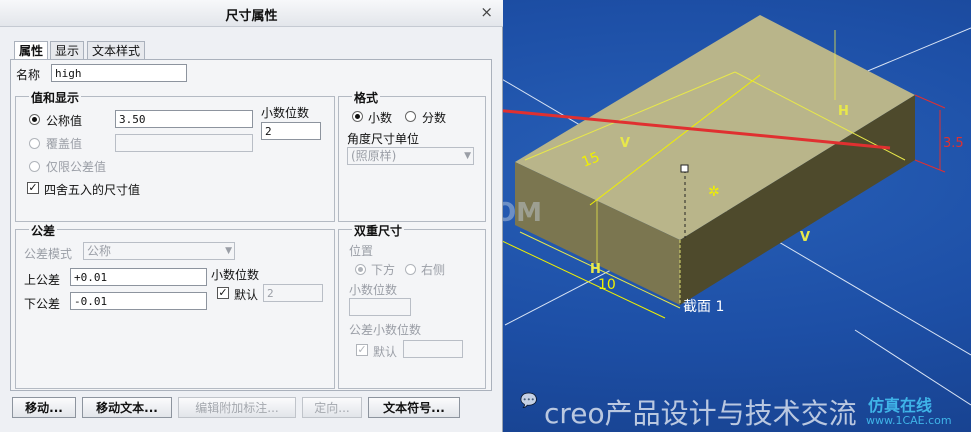 The image size is (971, 432). What do you see at coordinates (385, 352) in the screenshot?
I see `dual-default-label: 默认` at bounding box center [385, 352].